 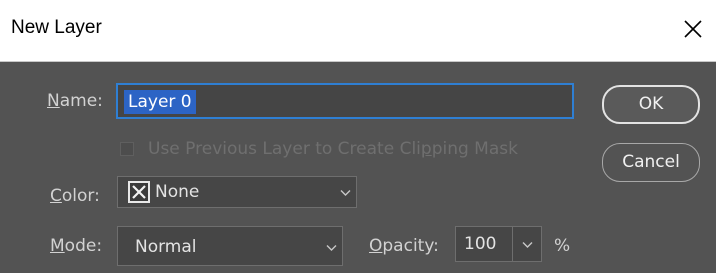 I want to click on mode-select: Normal, so click(x=230, y=246).